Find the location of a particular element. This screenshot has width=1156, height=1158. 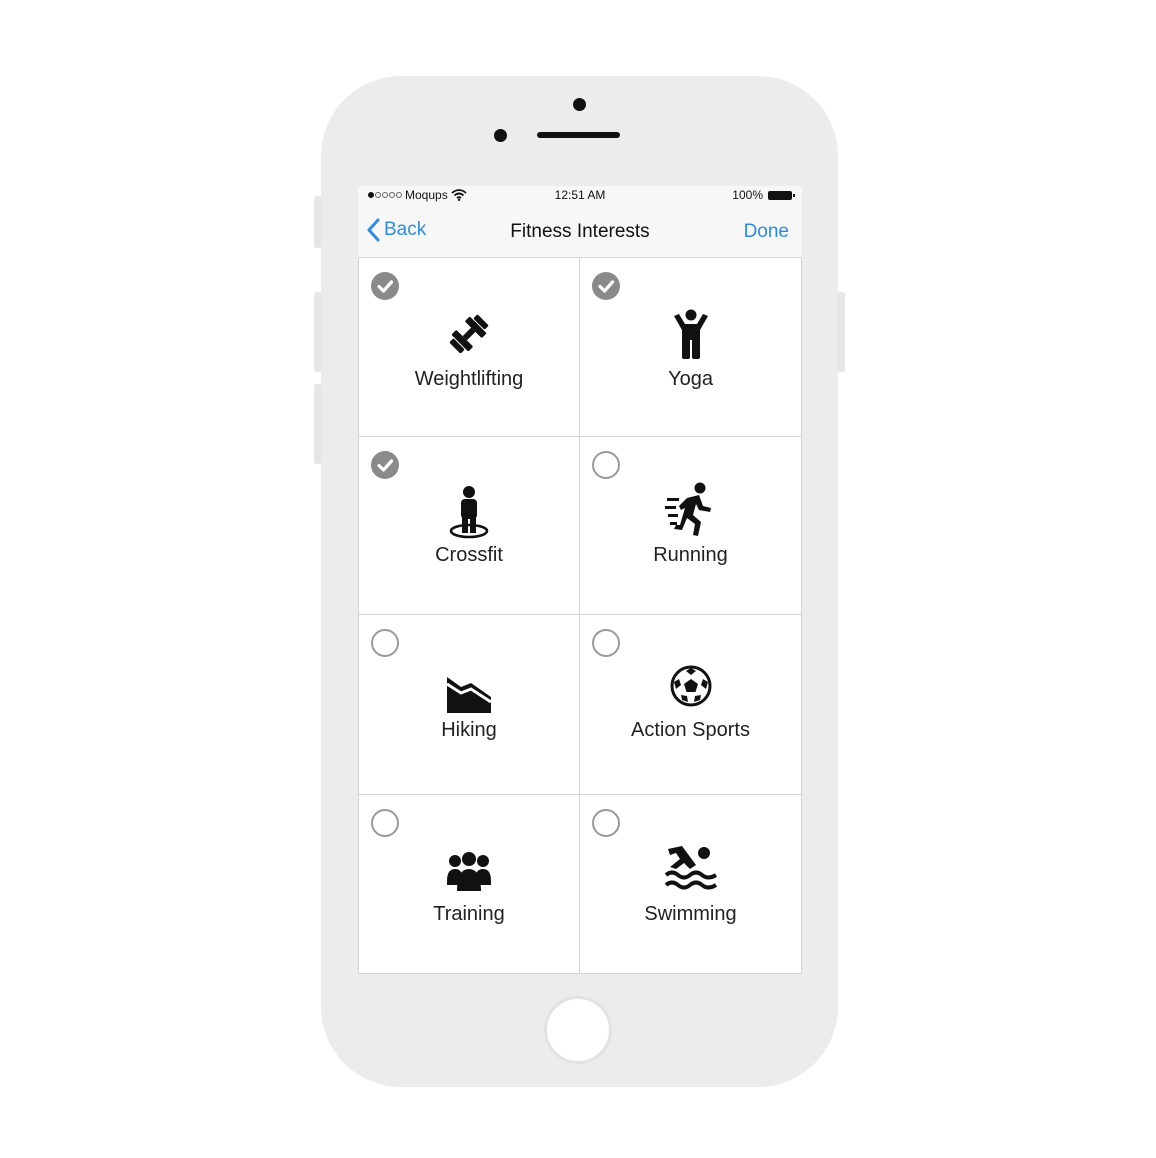

group-icon is located at coordinates (469, 872).